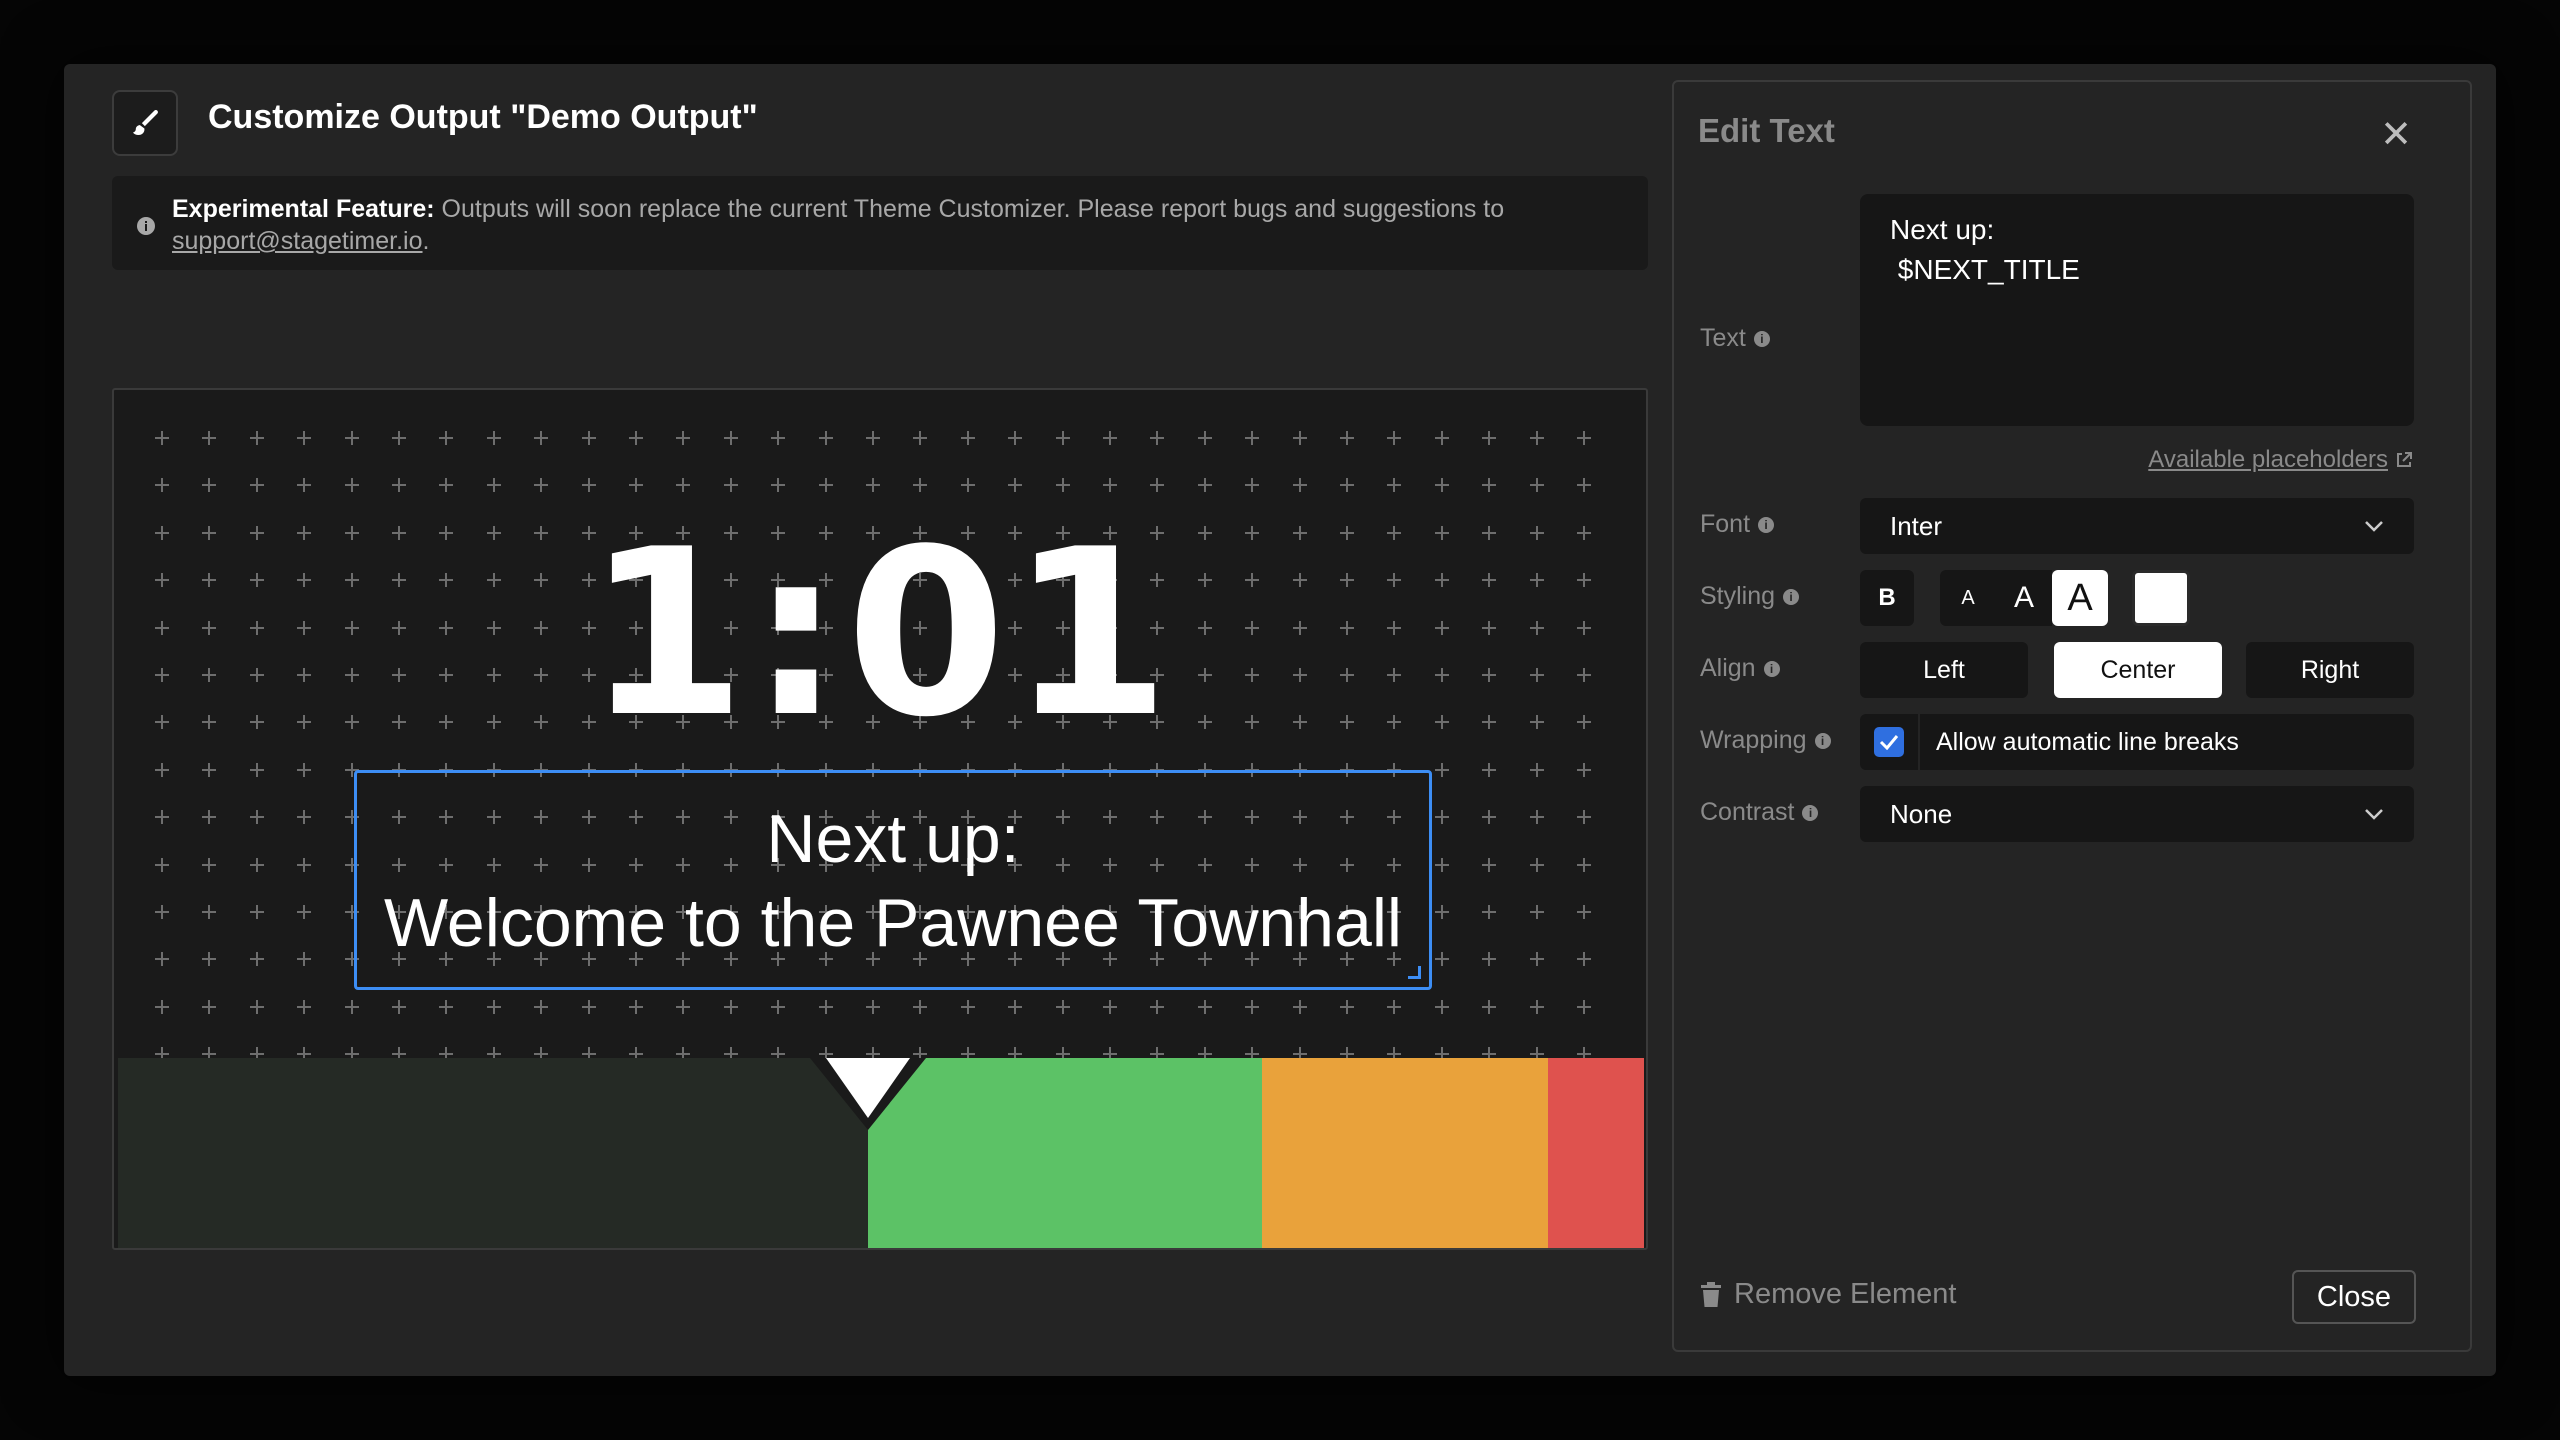 This screenshot has width=2560, height=1440. What do you see at coordinates (1711, 1294) in the screenshot?
I see `trash-icon` at bounding box center [1711, 1294].